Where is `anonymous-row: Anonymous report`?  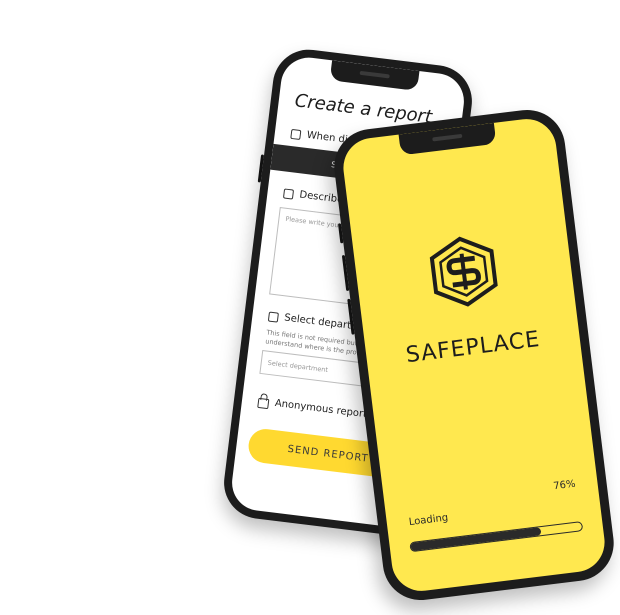 anonymous-row: Anonymous report is located at coordinates (312, 407).